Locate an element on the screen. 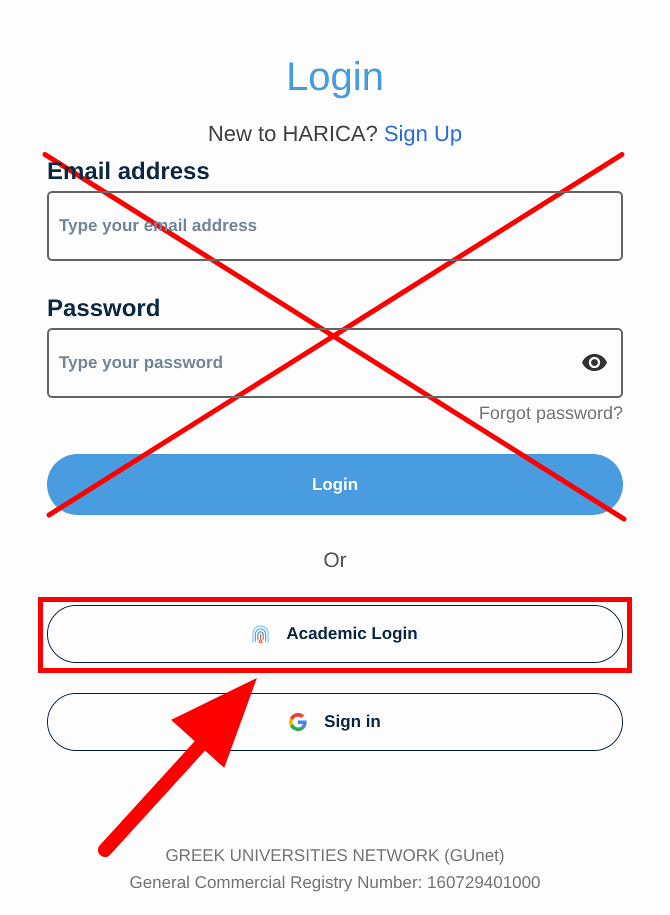  page-title: Login is located at coordinates (335, 77).